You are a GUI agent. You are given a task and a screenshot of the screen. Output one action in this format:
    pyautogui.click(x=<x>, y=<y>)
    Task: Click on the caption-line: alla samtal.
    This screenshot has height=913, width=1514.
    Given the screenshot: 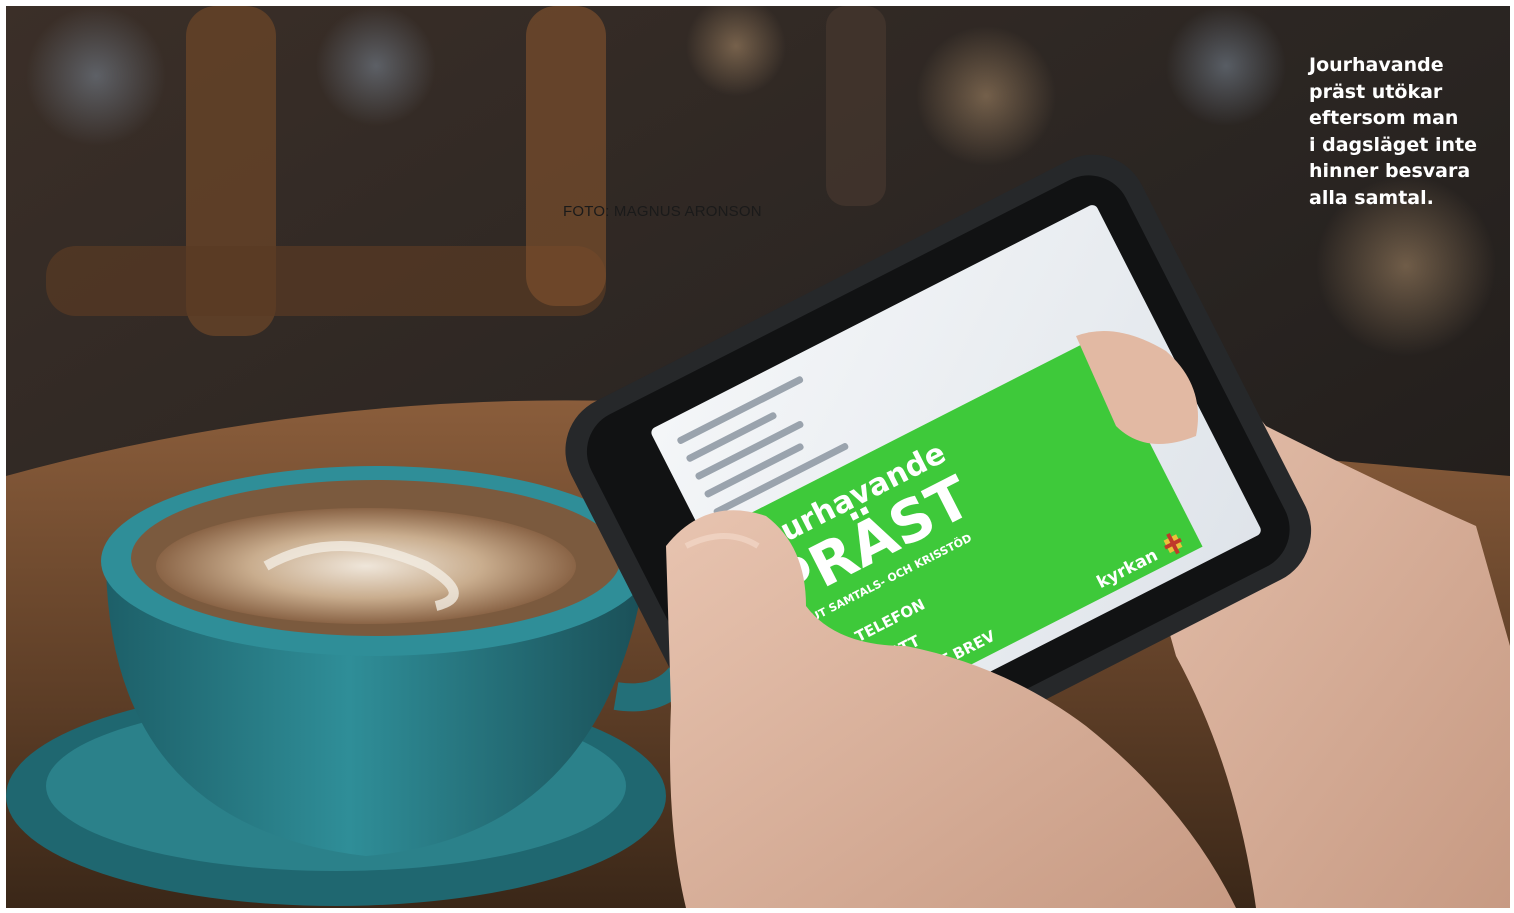 What is the action you would take?
    pyautogui.click(x=1371, y=197)
    